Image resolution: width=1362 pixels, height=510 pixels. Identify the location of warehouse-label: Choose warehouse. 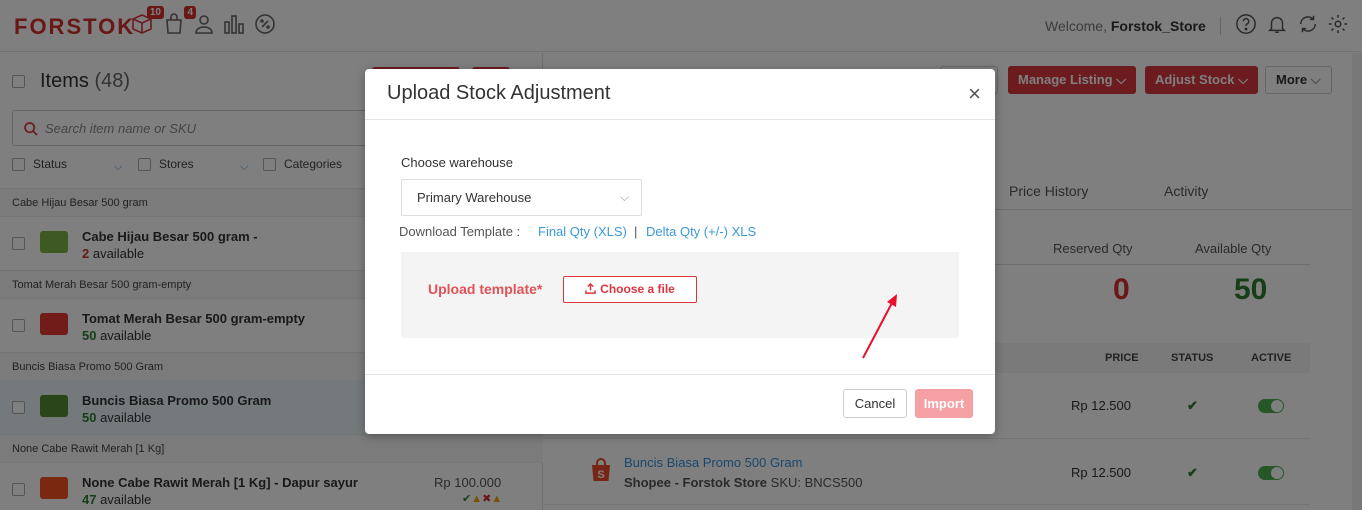
(457, 162).